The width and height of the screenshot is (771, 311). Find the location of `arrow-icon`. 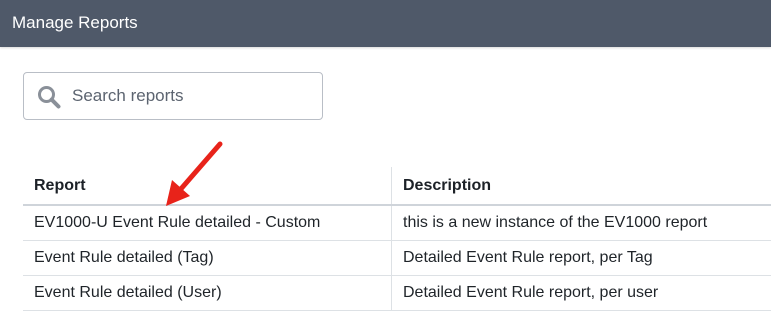

arrow-icon is located at coordinates (193, 175).